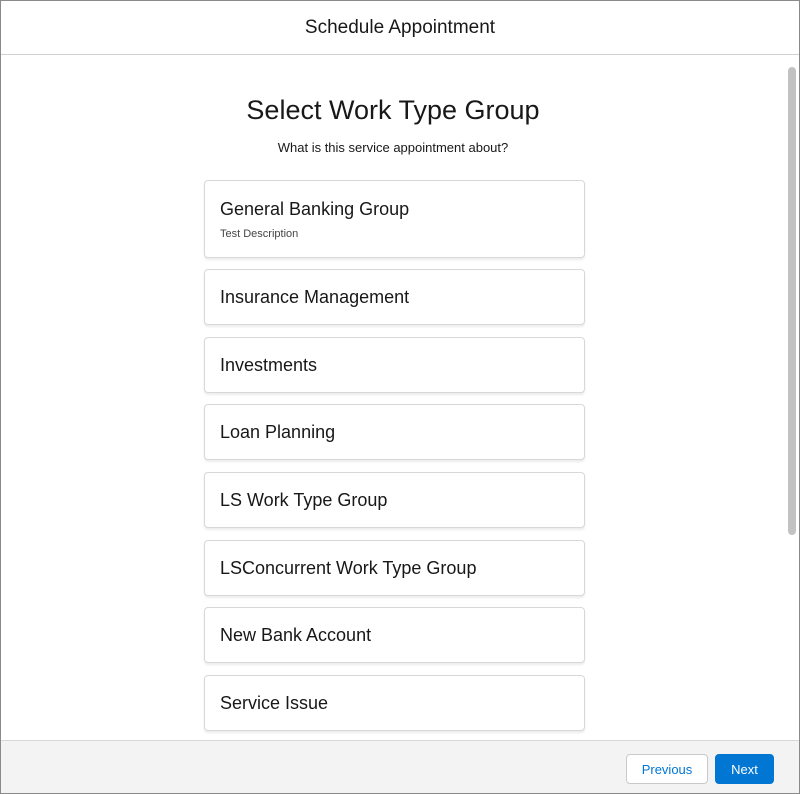 The image size is (800, 794). I want to click on group-name: Investments, so click(269, 365).